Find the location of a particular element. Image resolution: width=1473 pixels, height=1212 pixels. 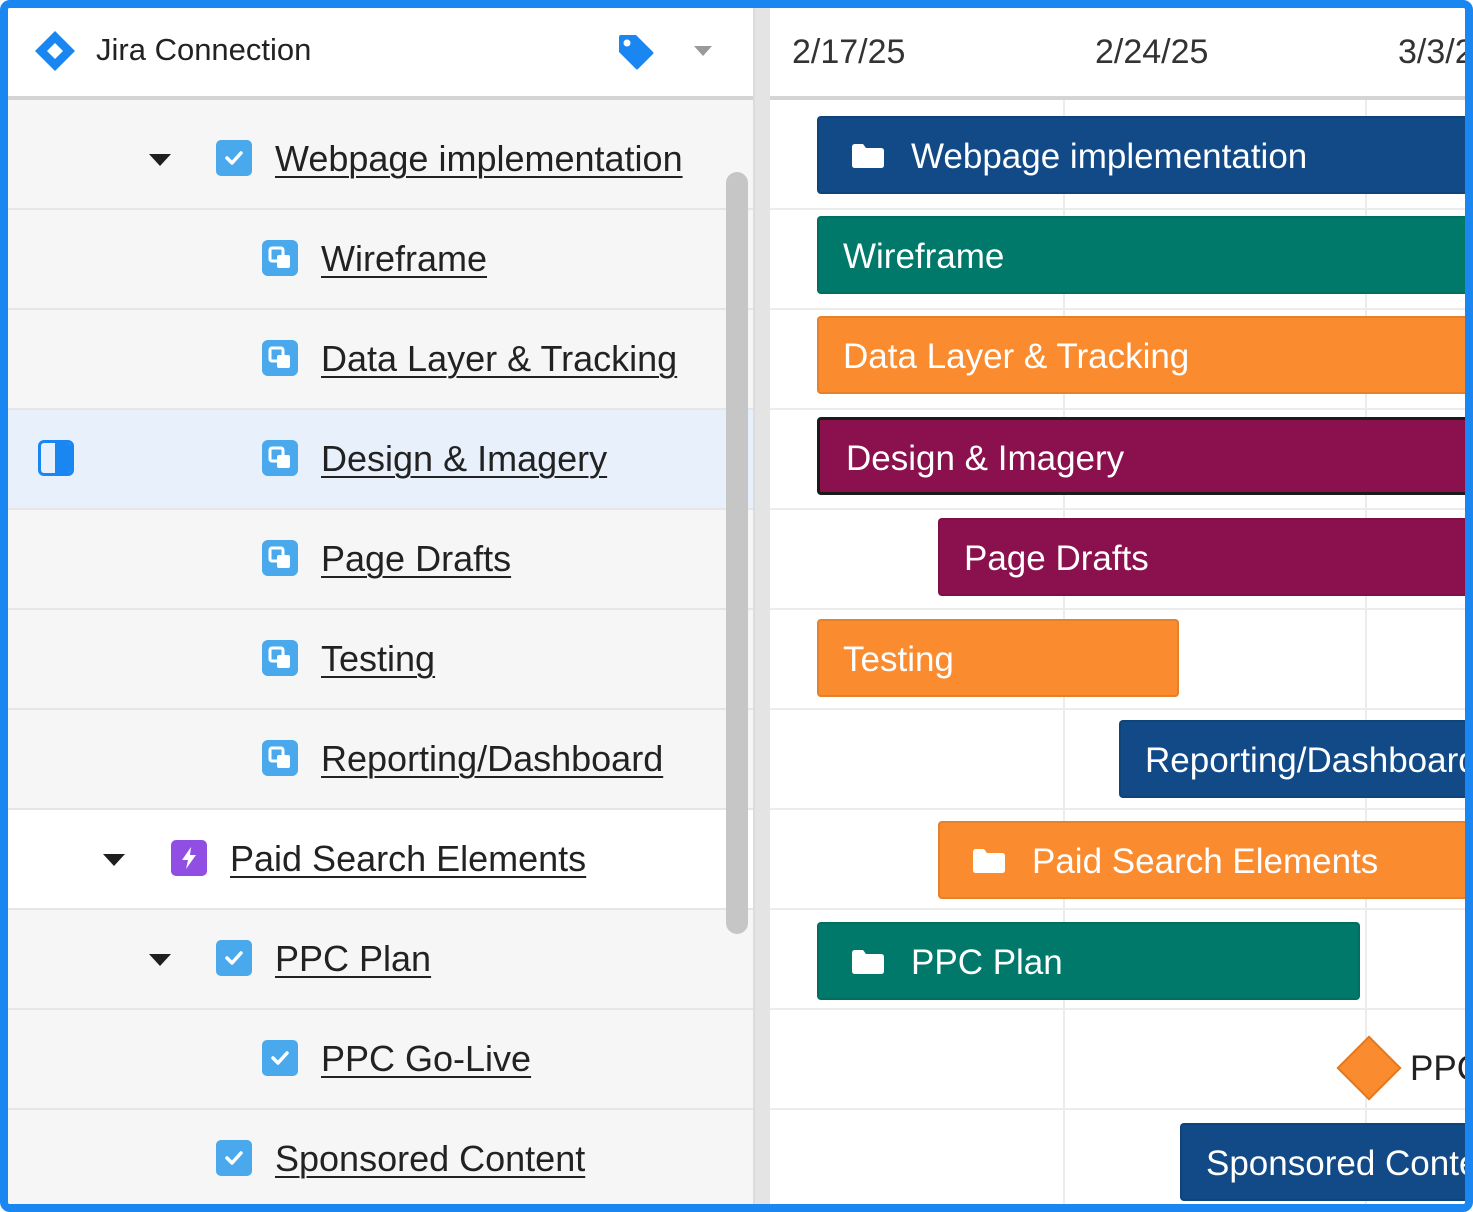

week-label: 2/17/25 is located at coordinates (849, 52).